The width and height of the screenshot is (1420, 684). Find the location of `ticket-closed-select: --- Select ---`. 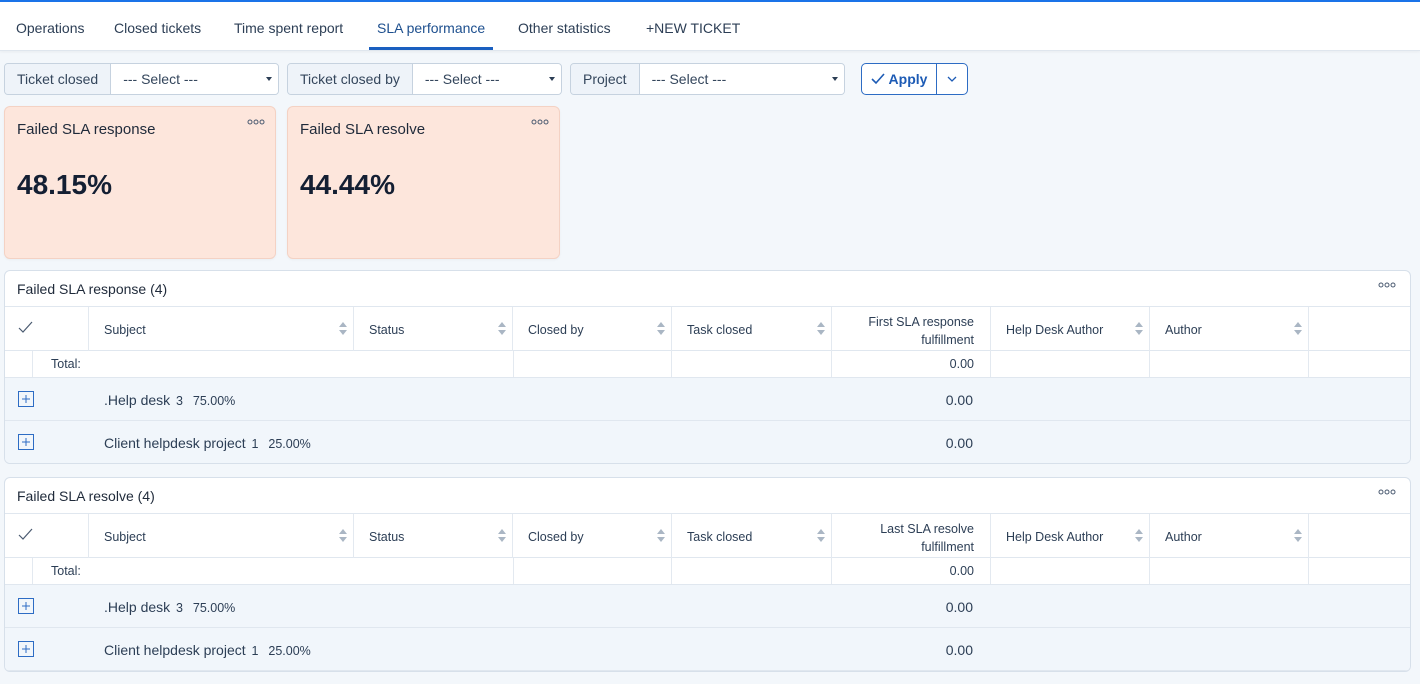

ticket-closed-select: --- Select --- is located at coordinates (194, 79).